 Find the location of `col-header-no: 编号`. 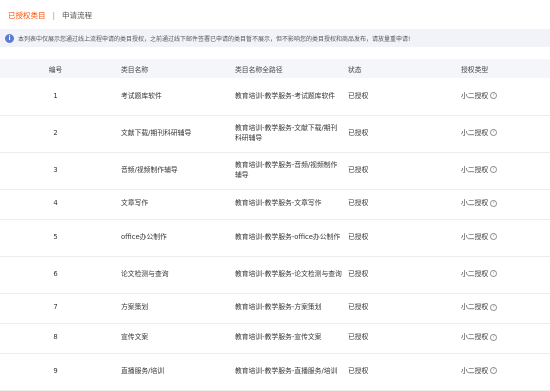

col-header-no: 编号 is located at coordinates (56, 68).